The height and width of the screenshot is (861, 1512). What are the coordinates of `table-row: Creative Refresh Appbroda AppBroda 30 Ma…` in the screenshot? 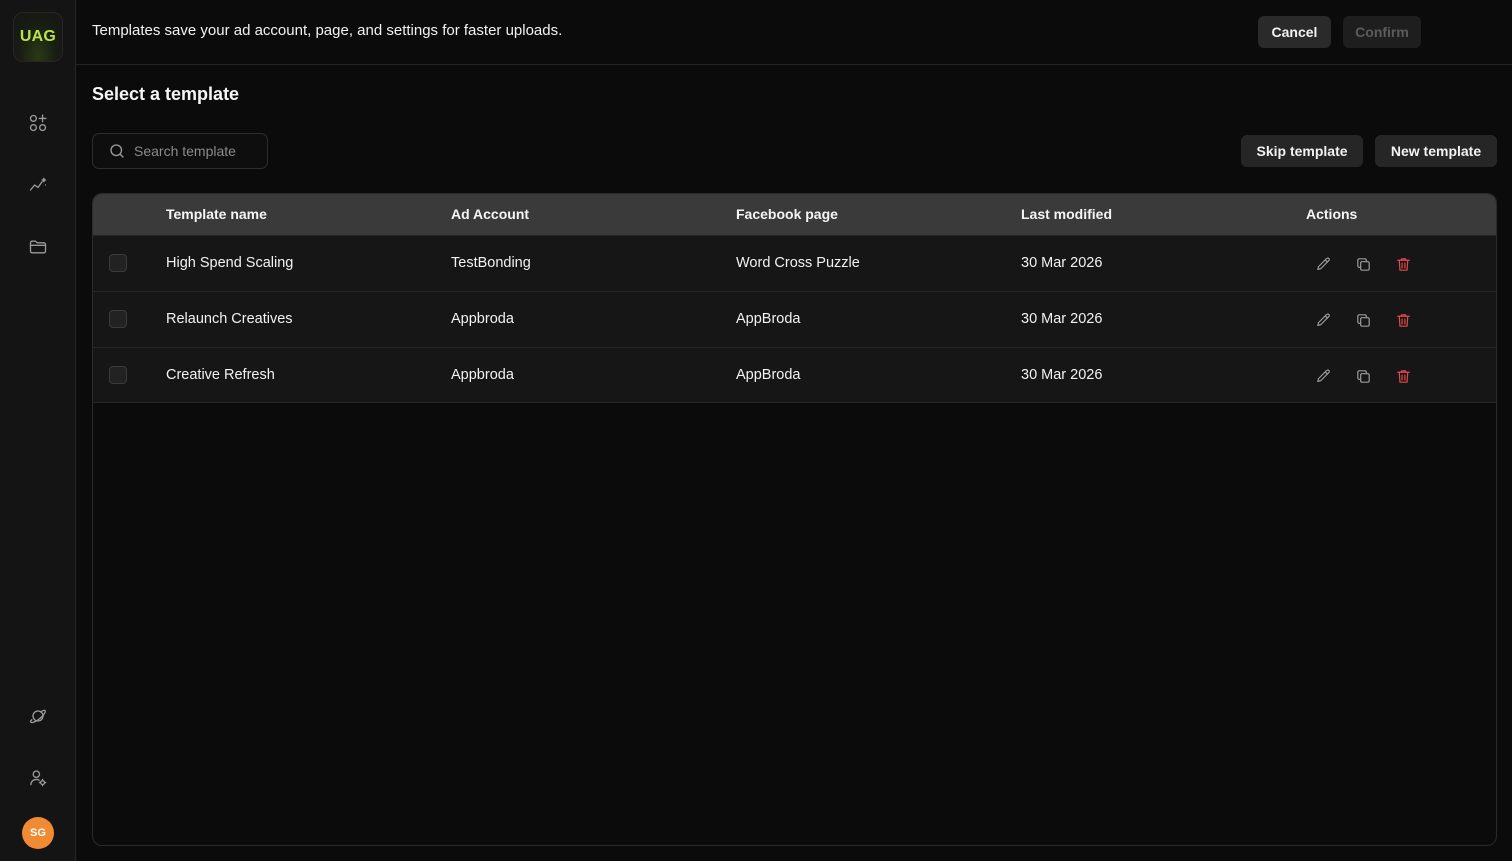 It's located at (794, 375).